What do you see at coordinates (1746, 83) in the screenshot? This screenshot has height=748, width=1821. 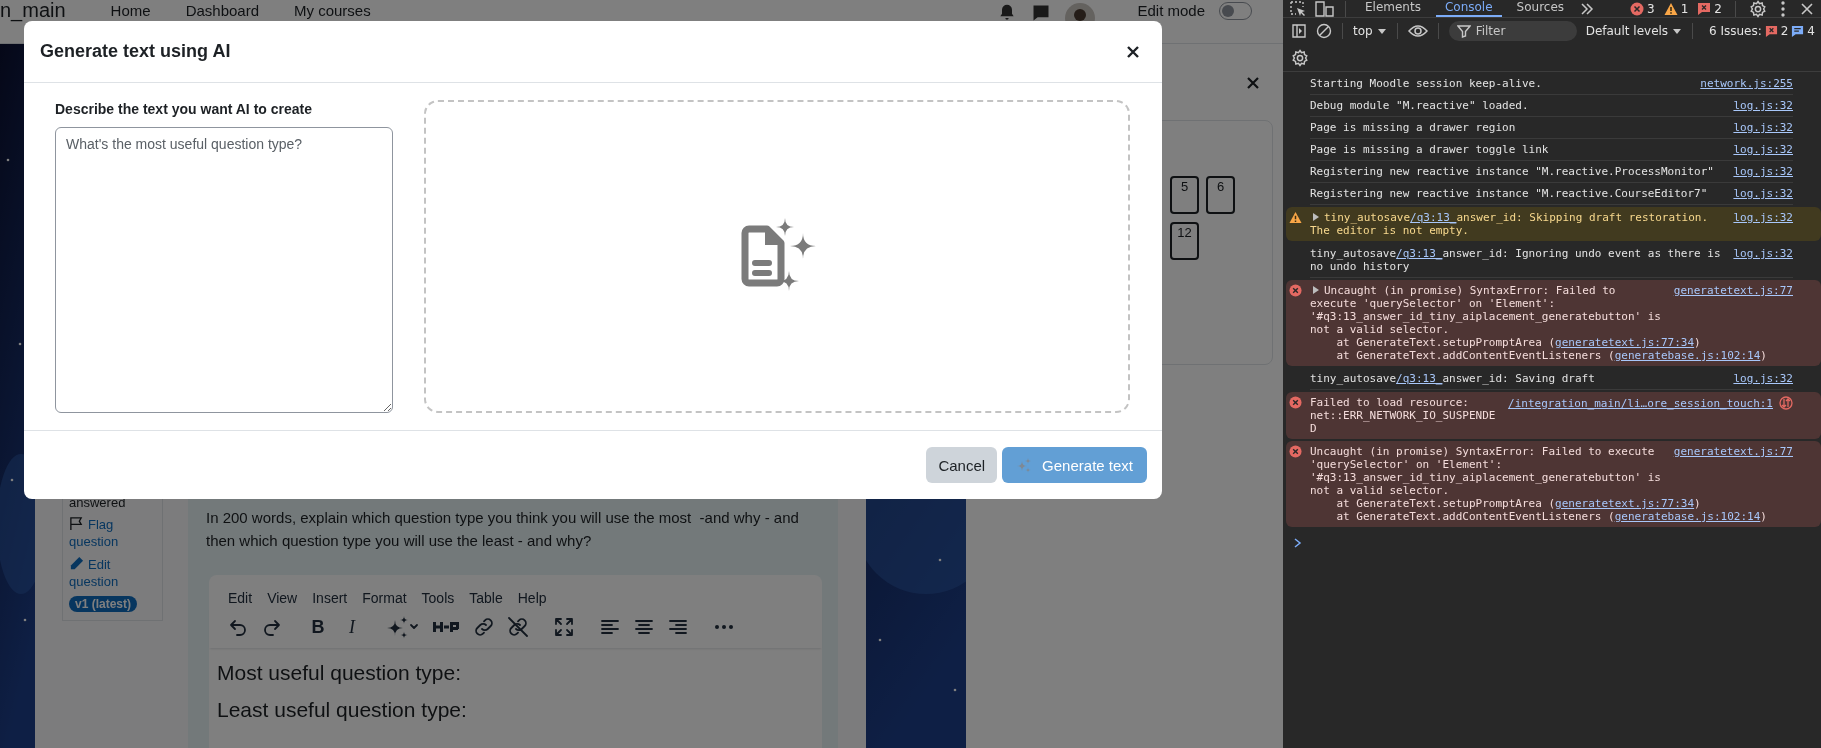 I see `source-link: network.js:255` at bounding box center [1746, 83].